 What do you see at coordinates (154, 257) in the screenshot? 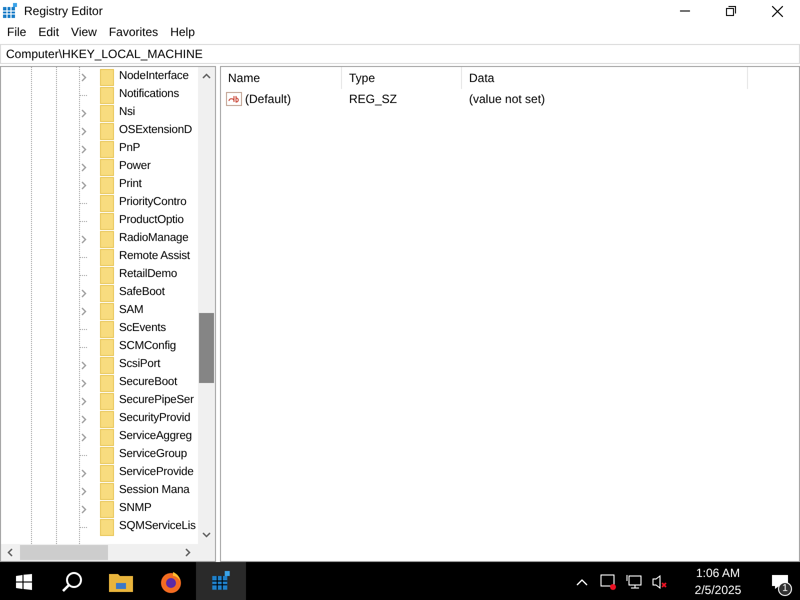
I see `tree-item: Remote Assist` at bounding box center [154, 257].